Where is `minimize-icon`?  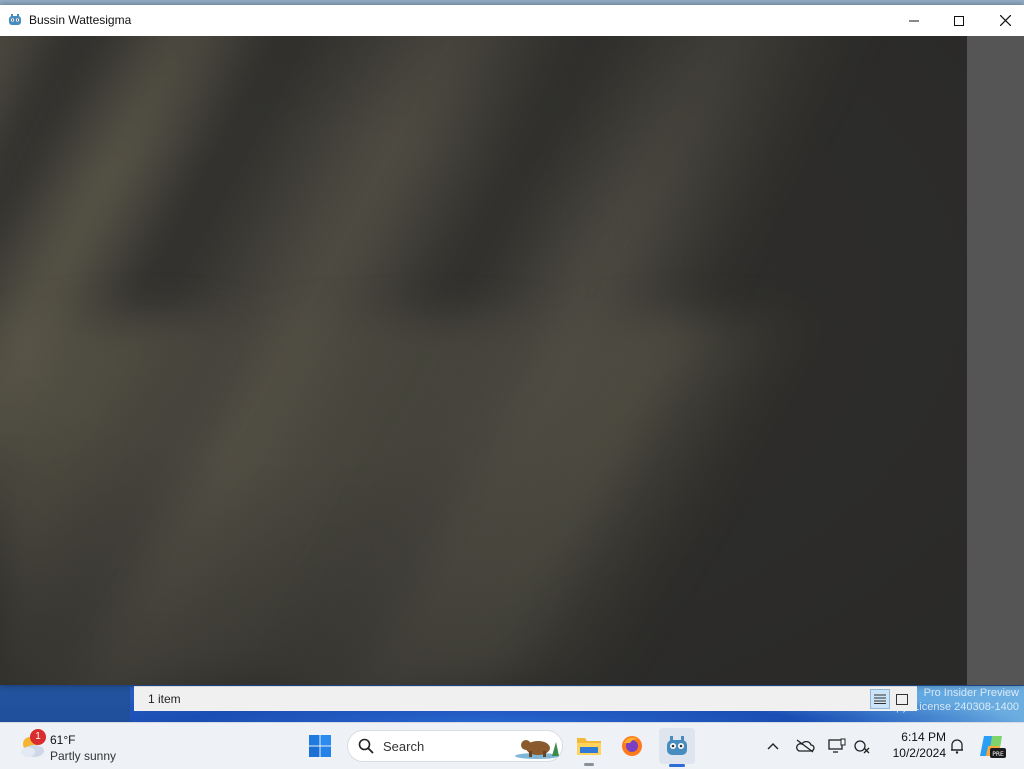
minimize-icon is located at coordinates (914, 20).